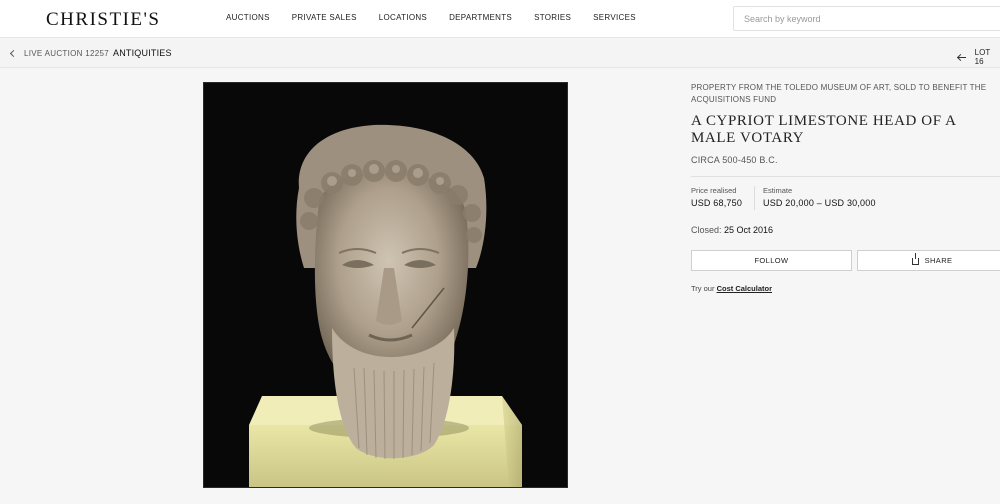 The width and height of the screenshot is (1000, 504). Describe the element at coordinates (66, 53) in the screenshot. I see `breadcrumb-sale: LIVE AUCTION 12257` at that location.